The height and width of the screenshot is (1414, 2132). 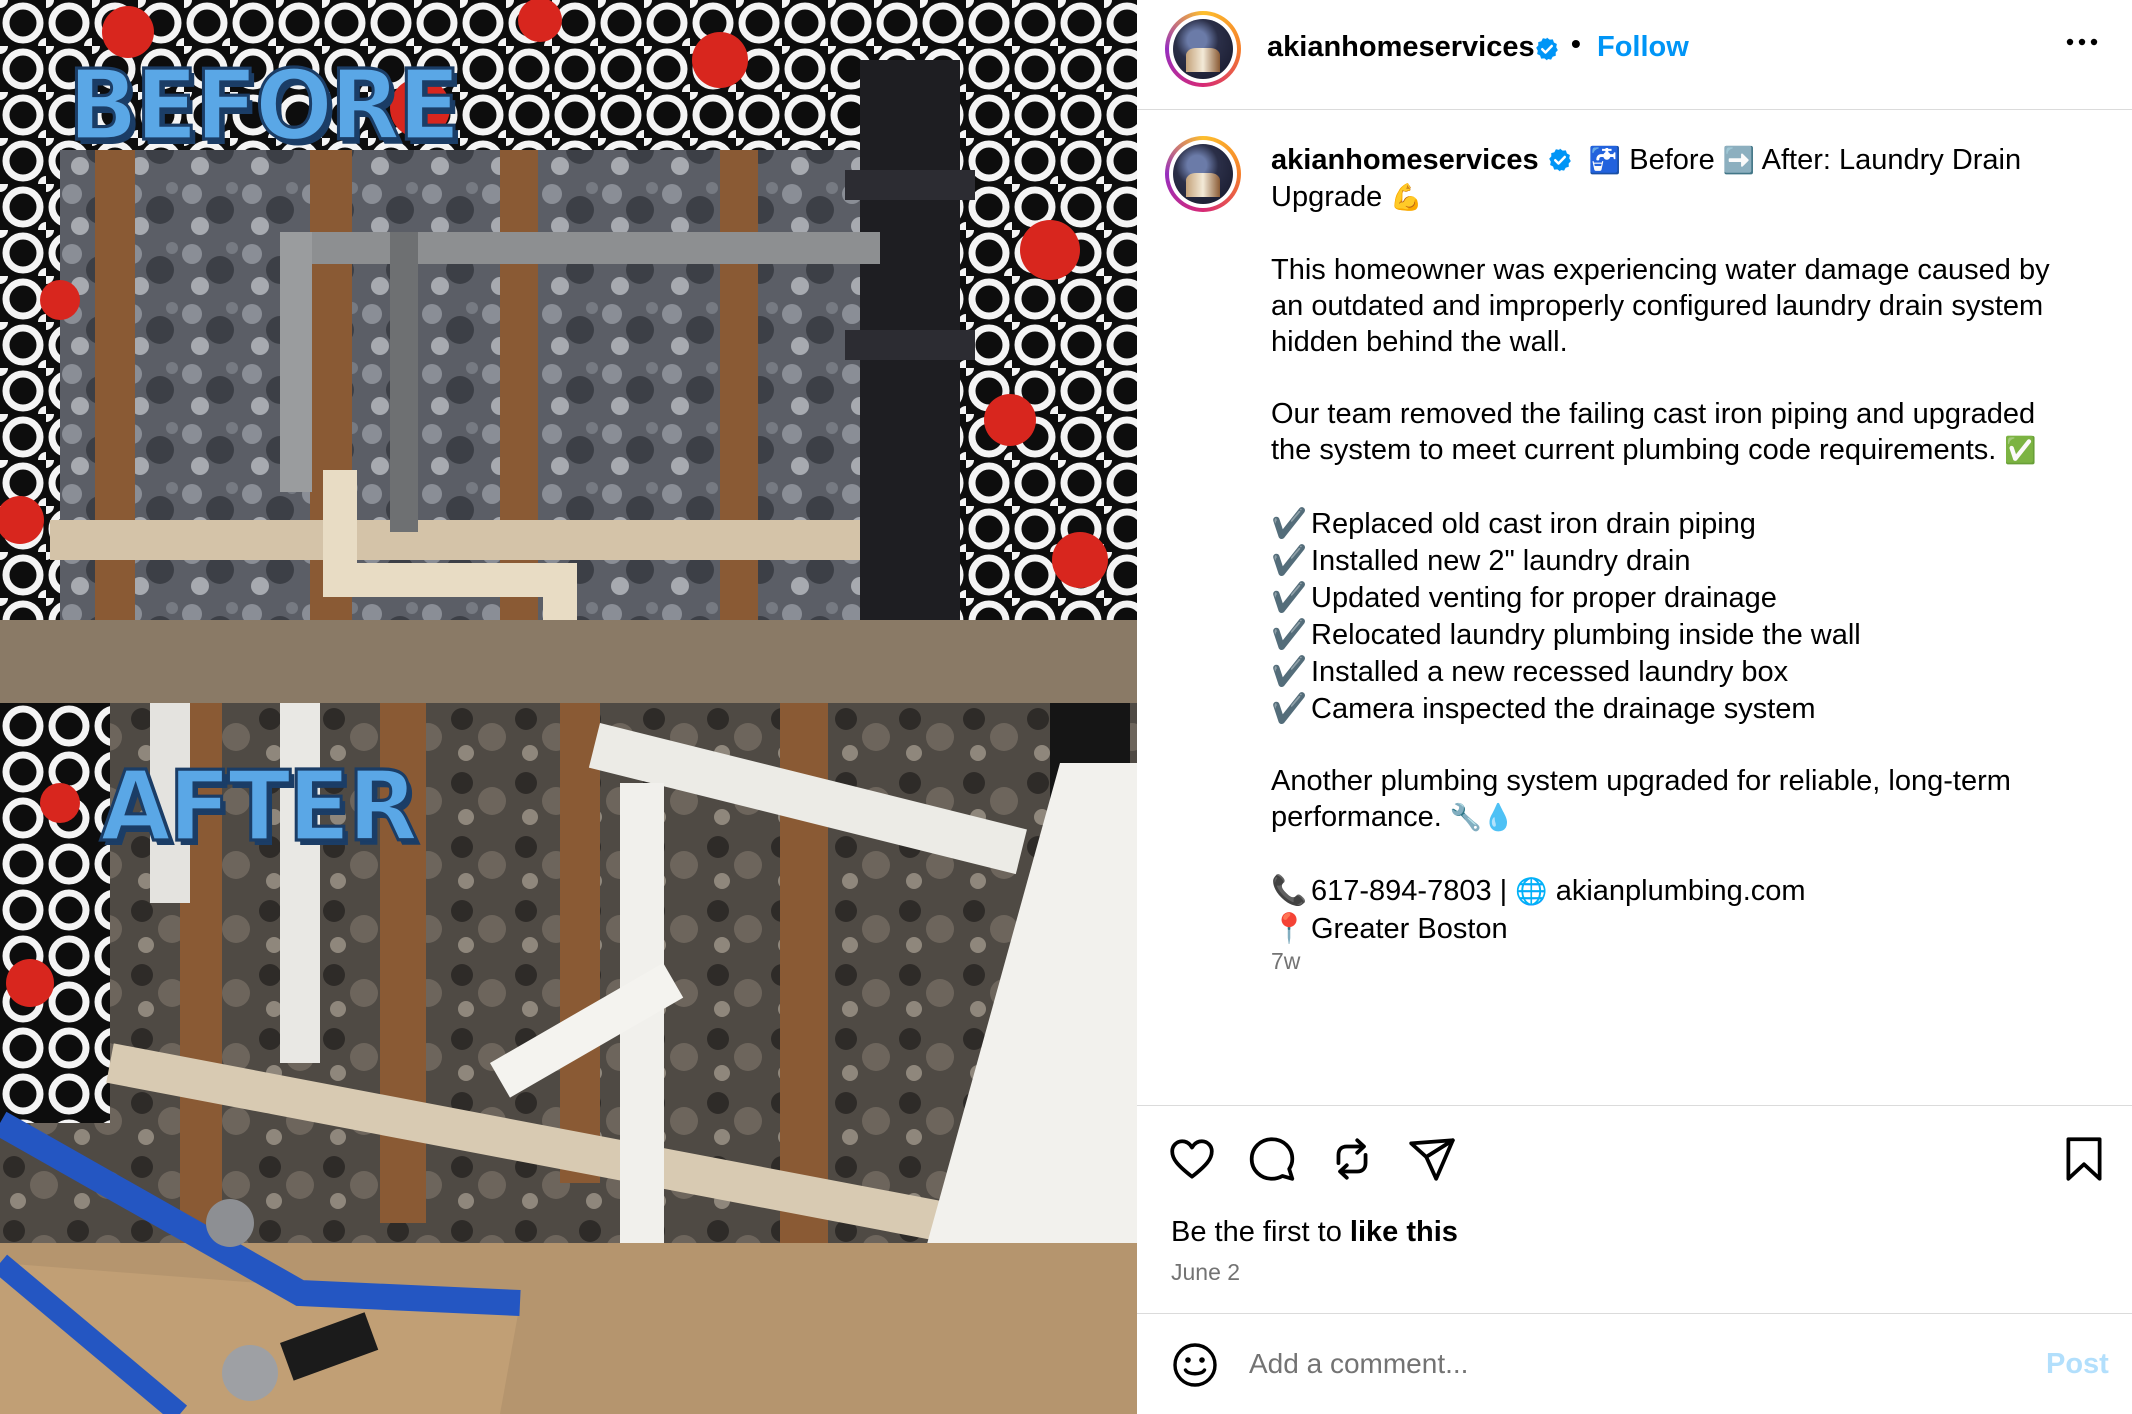 What do you see at coordinates (1550, 672) in the screenshot?
I see `checklist-text: Installed a new recessed laundry box` at bounding box center [1550, 672].